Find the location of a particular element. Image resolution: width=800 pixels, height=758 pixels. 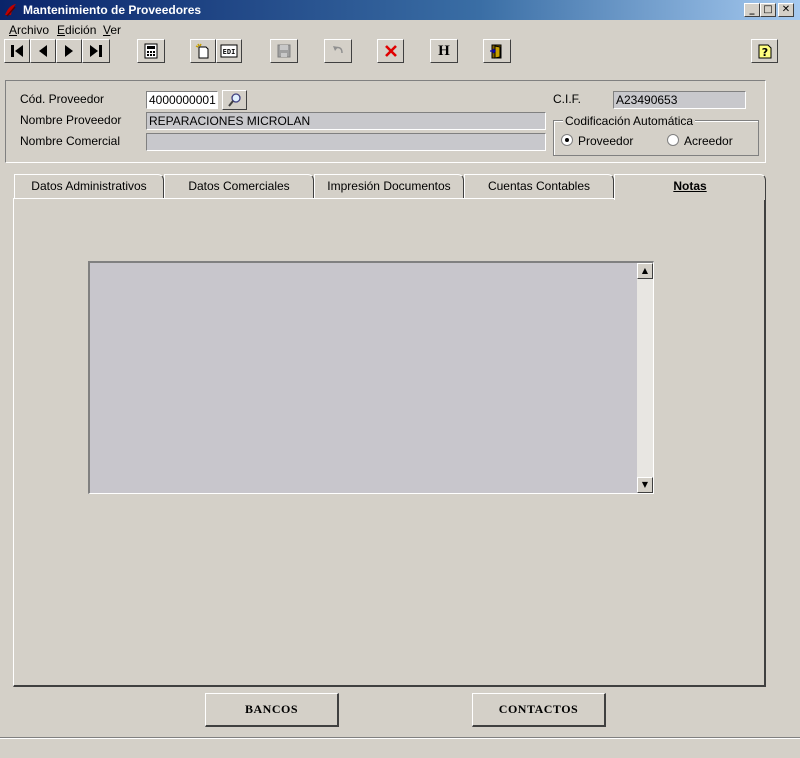

nombre-comercial-label: Nombre Comercial is located at coordinates (70, 141).